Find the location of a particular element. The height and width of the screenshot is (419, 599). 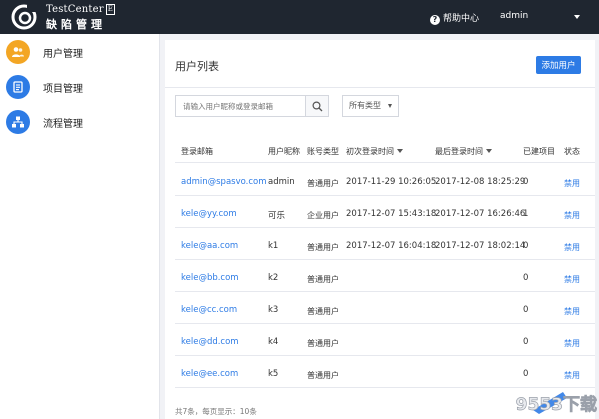

sidebar-item-project-management: 项目管理 is located at coordinates (44, 87).